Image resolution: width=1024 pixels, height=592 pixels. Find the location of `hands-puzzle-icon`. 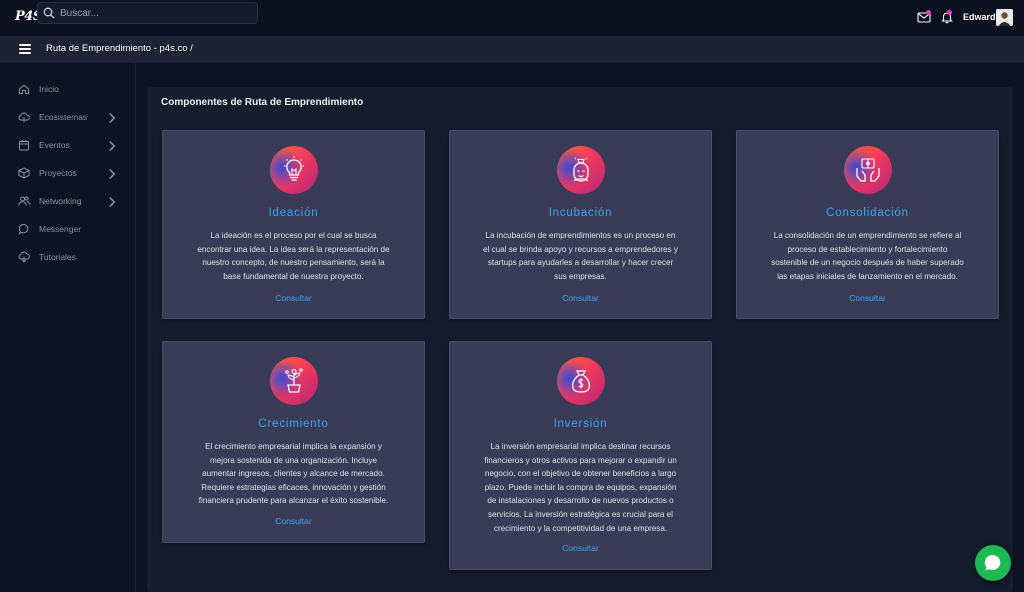

hands-puzzle-icon is located at coordinates (867, 170).